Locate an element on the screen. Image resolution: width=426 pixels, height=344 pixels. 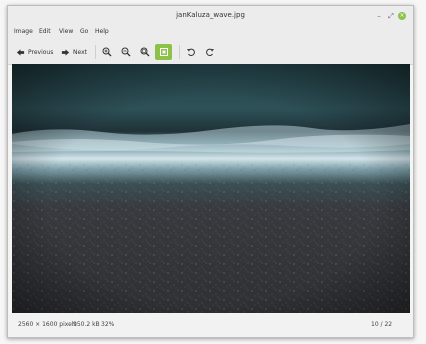
minimize-button: – is located at coordinates (379, 16).